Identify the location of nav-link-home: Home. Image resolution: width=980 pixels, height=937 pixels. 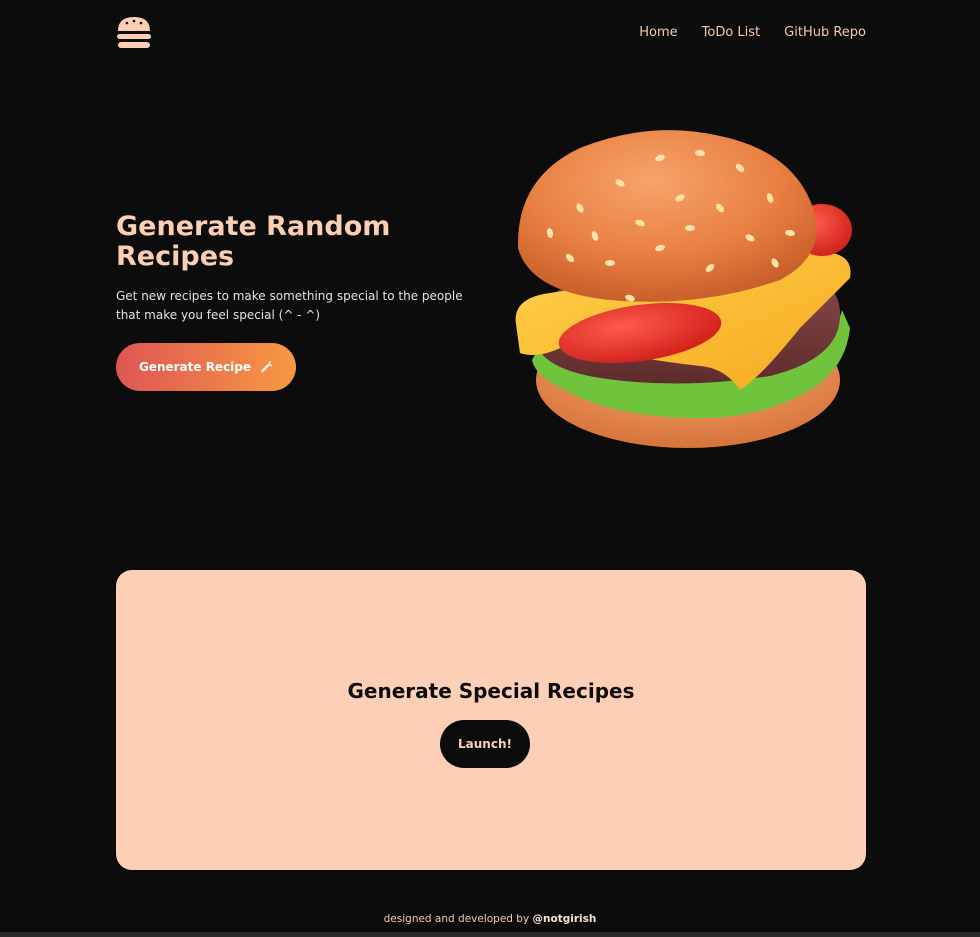
(658, 33).